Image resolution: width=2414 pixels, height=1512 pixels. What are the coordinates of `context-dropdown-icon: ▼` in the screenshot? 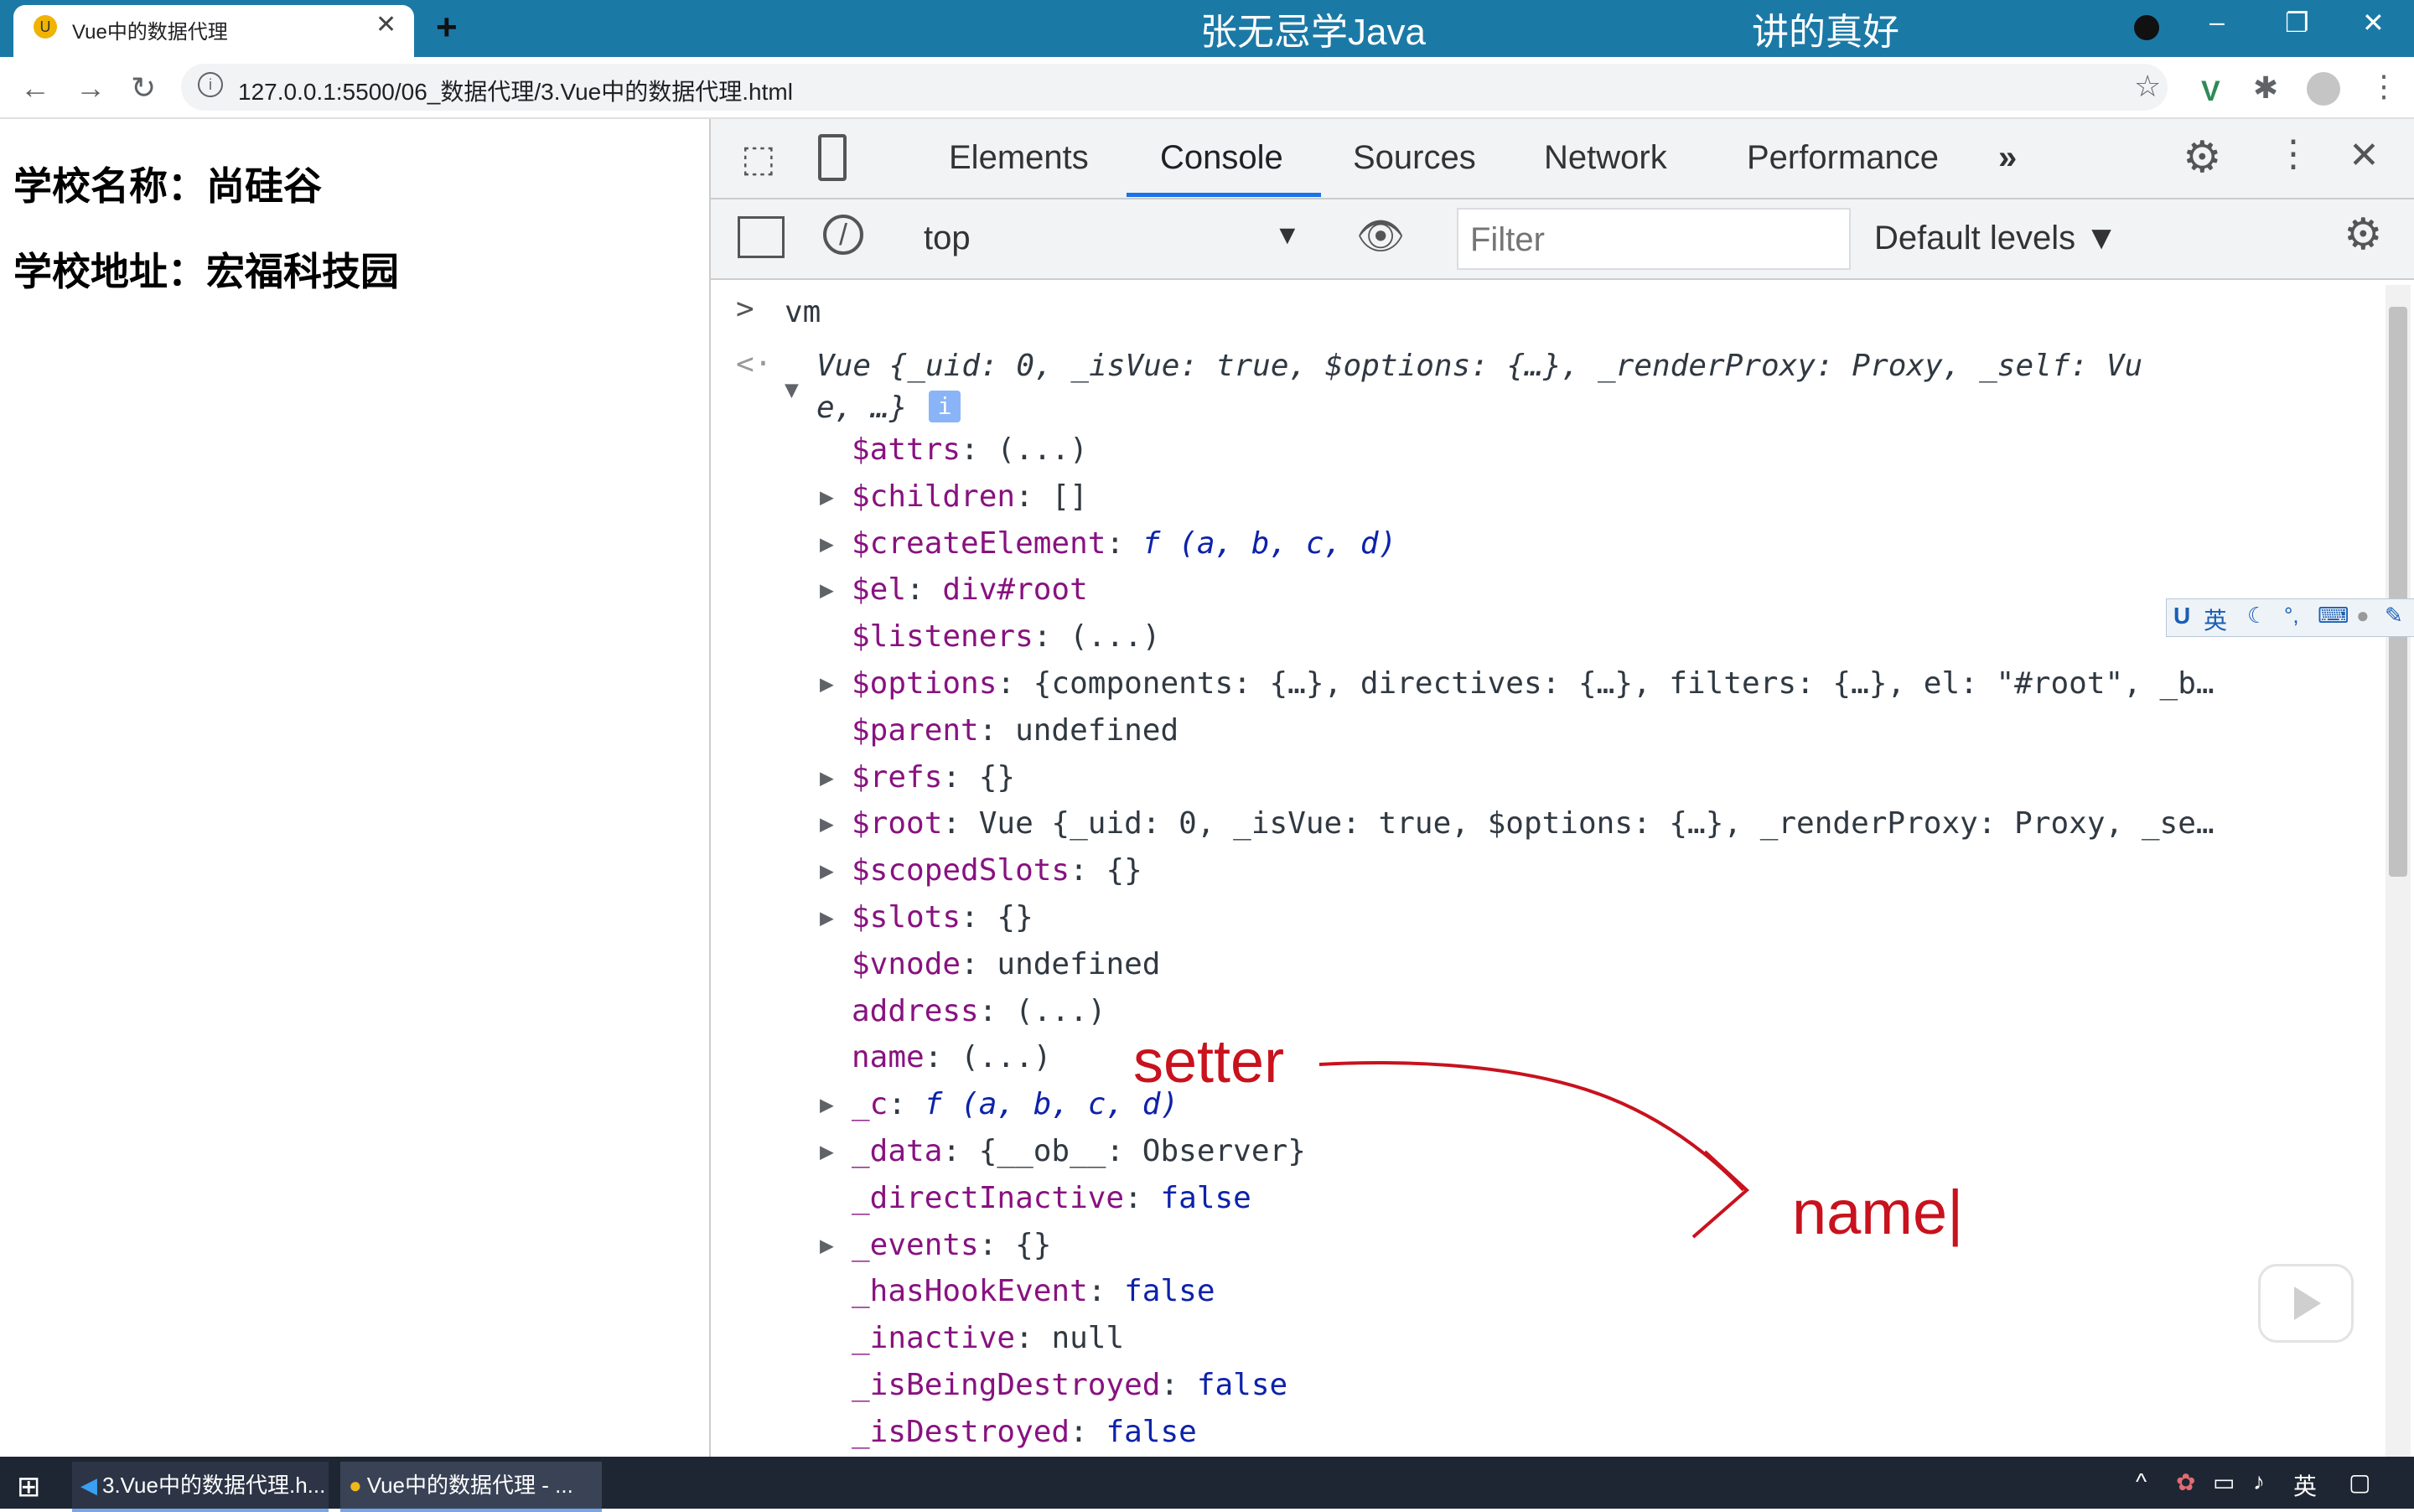 It's located at (1288, 235).